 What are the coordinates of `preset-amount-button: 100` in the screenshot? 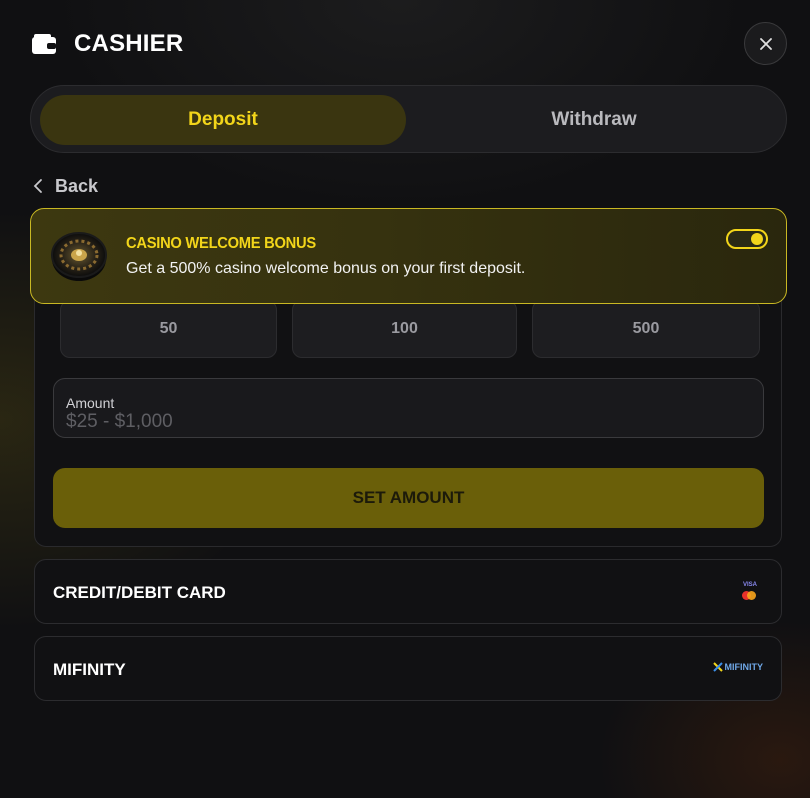 It's located at (404, 329).